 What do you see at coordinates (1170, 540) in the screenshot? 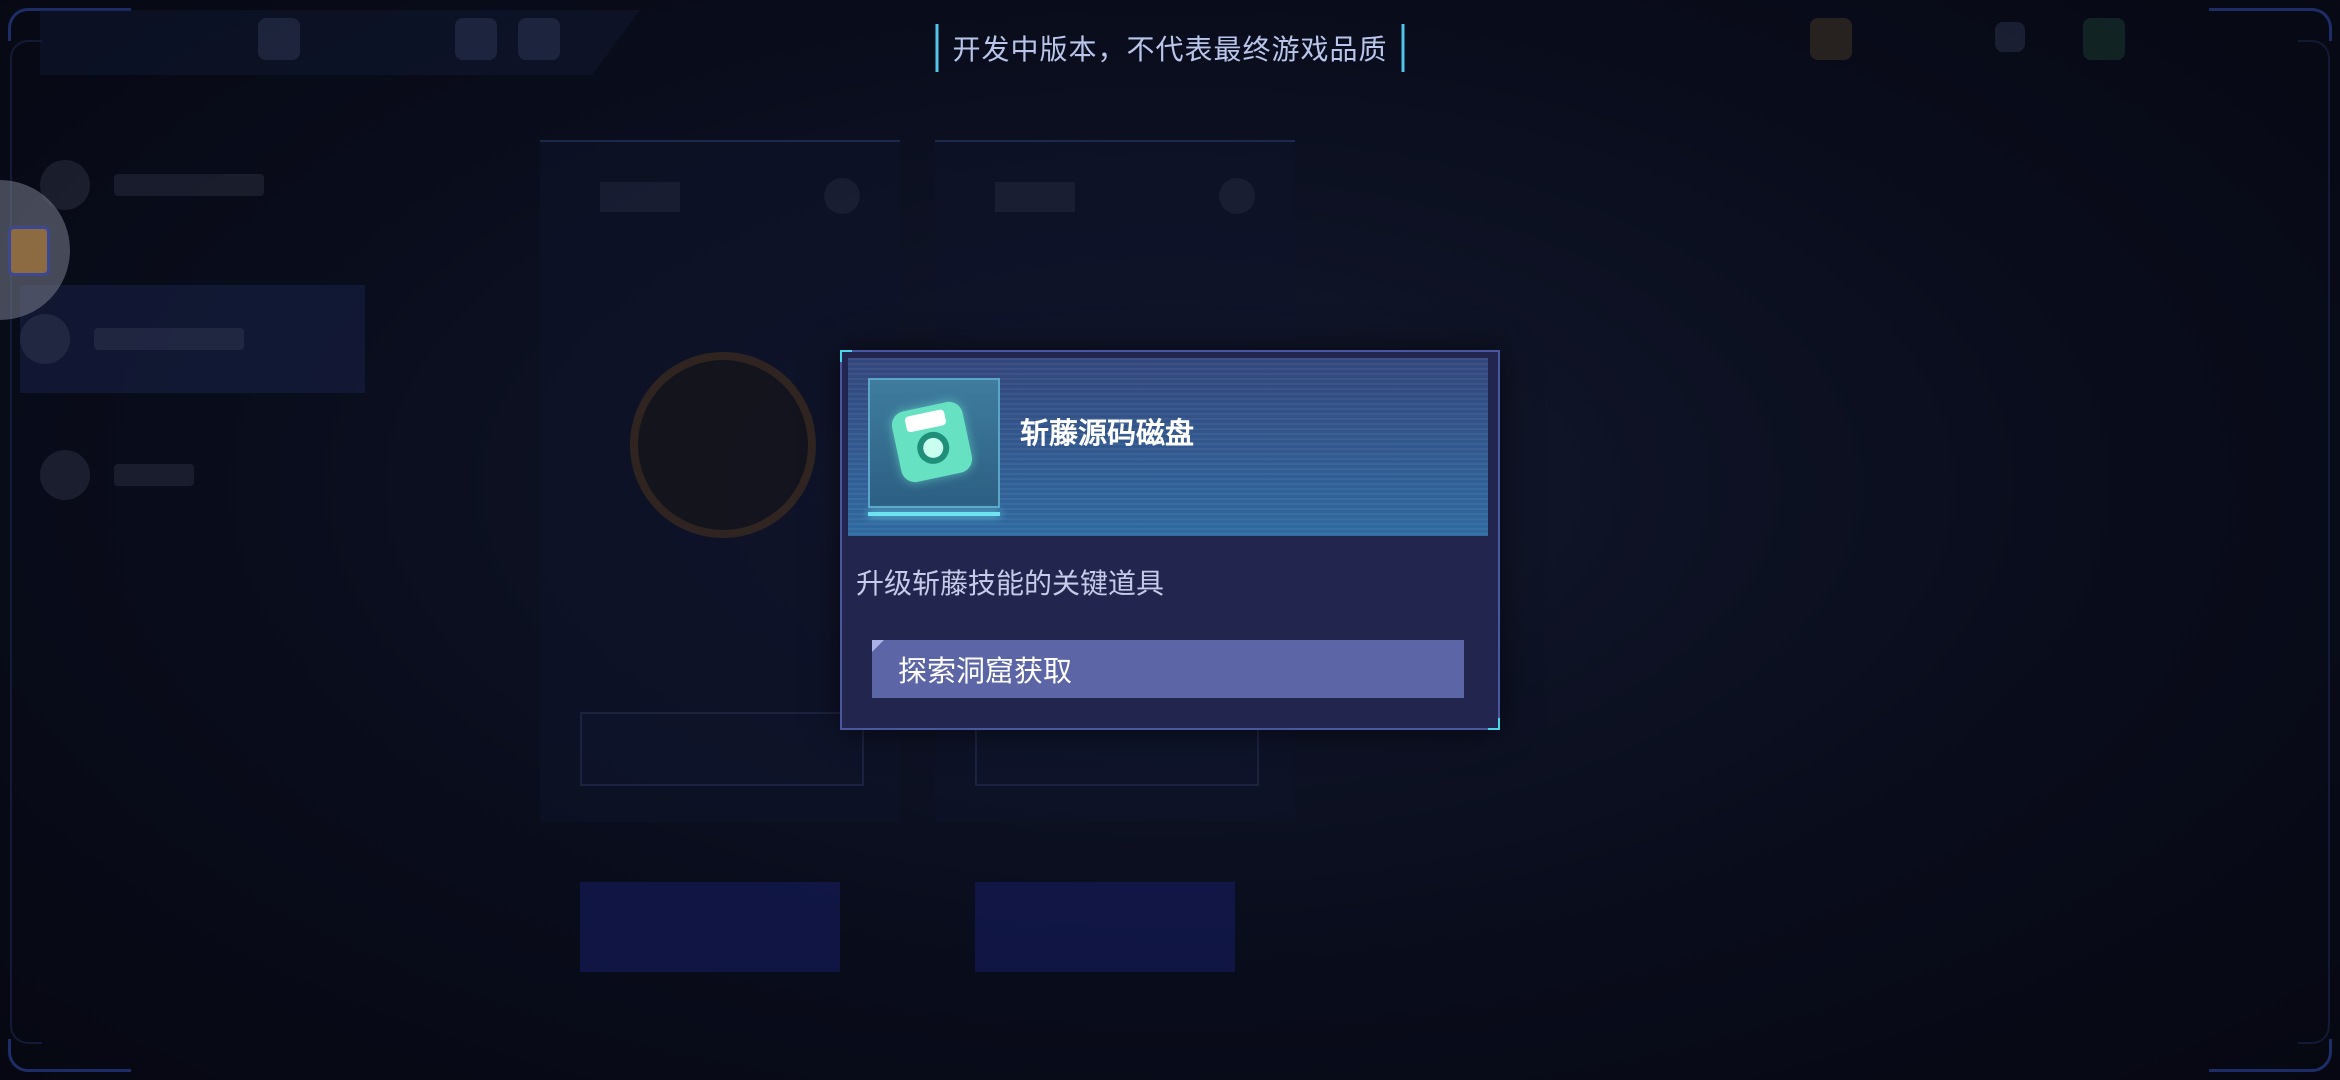
I see `item-detail-popup: 斩藤源码磁盘 升级斩藤技能的关键道具 探索洞窟获取` at bounding box center [1170, 540].